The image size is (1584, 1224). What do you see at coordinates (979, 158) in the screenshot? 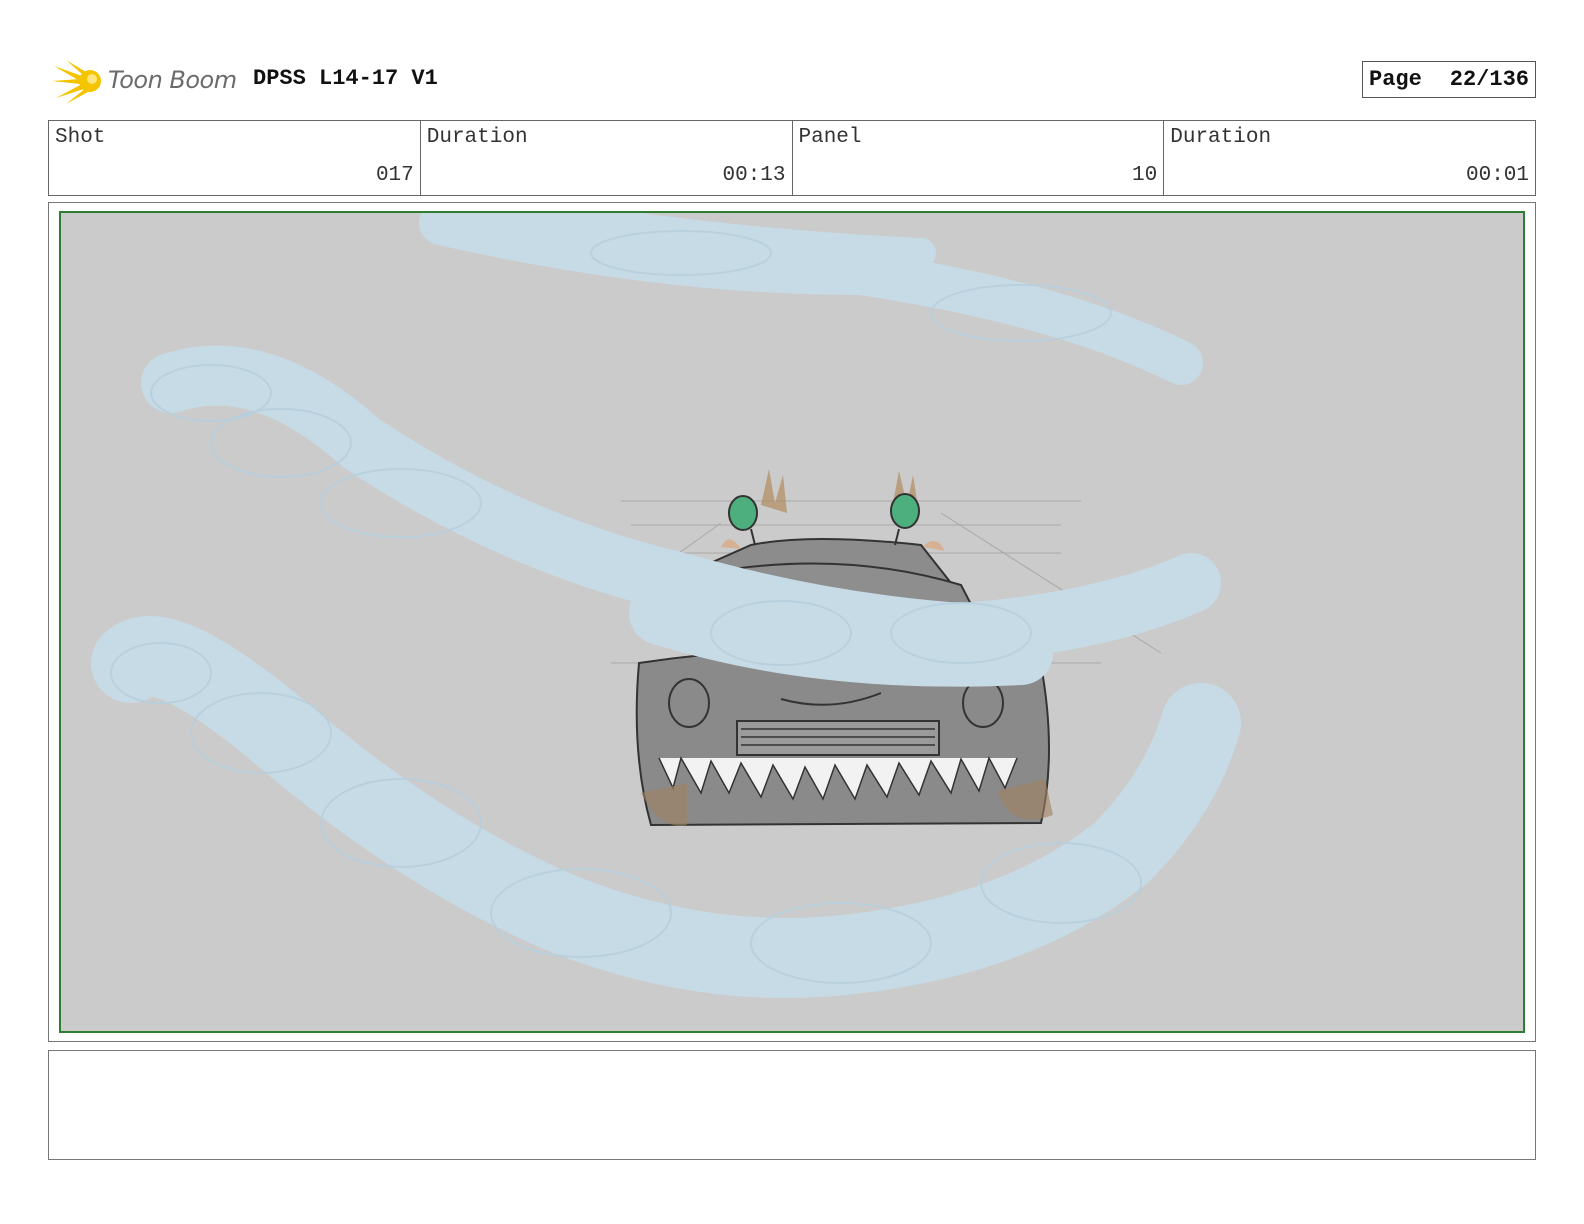
I see `panel-cell: Panel 10` at bounding box center [979, 158].